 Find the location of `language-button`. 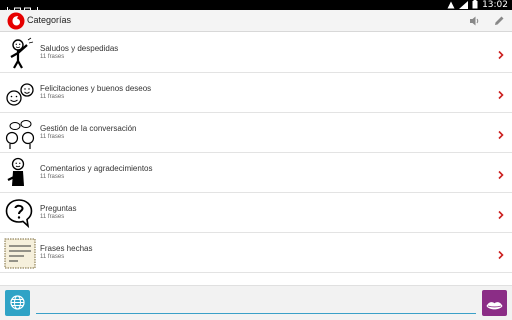

language-button is located at coordinates (17, 303).